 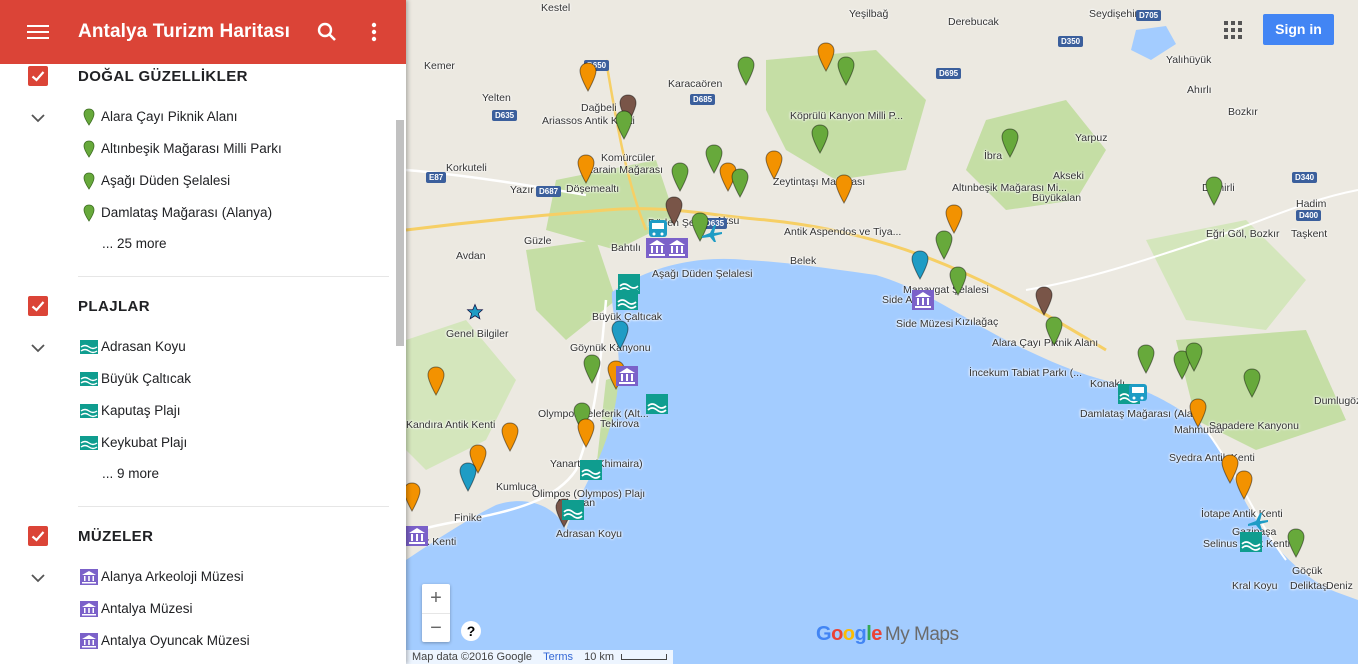 What do you see at coordinates (1091, 138) in the screenshot?
I see `place-label: Yarpuz` at bounding box center [1091, 138].